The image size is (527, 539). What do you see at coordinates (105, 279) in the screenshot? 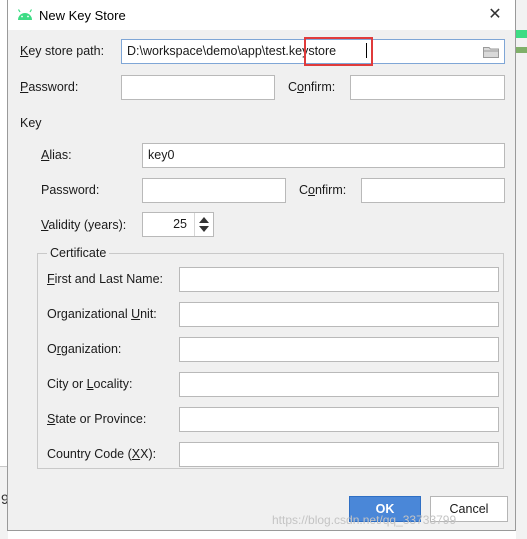
I see `first-last-name-label: First and Last Name:` at bounding box center [105, 279].